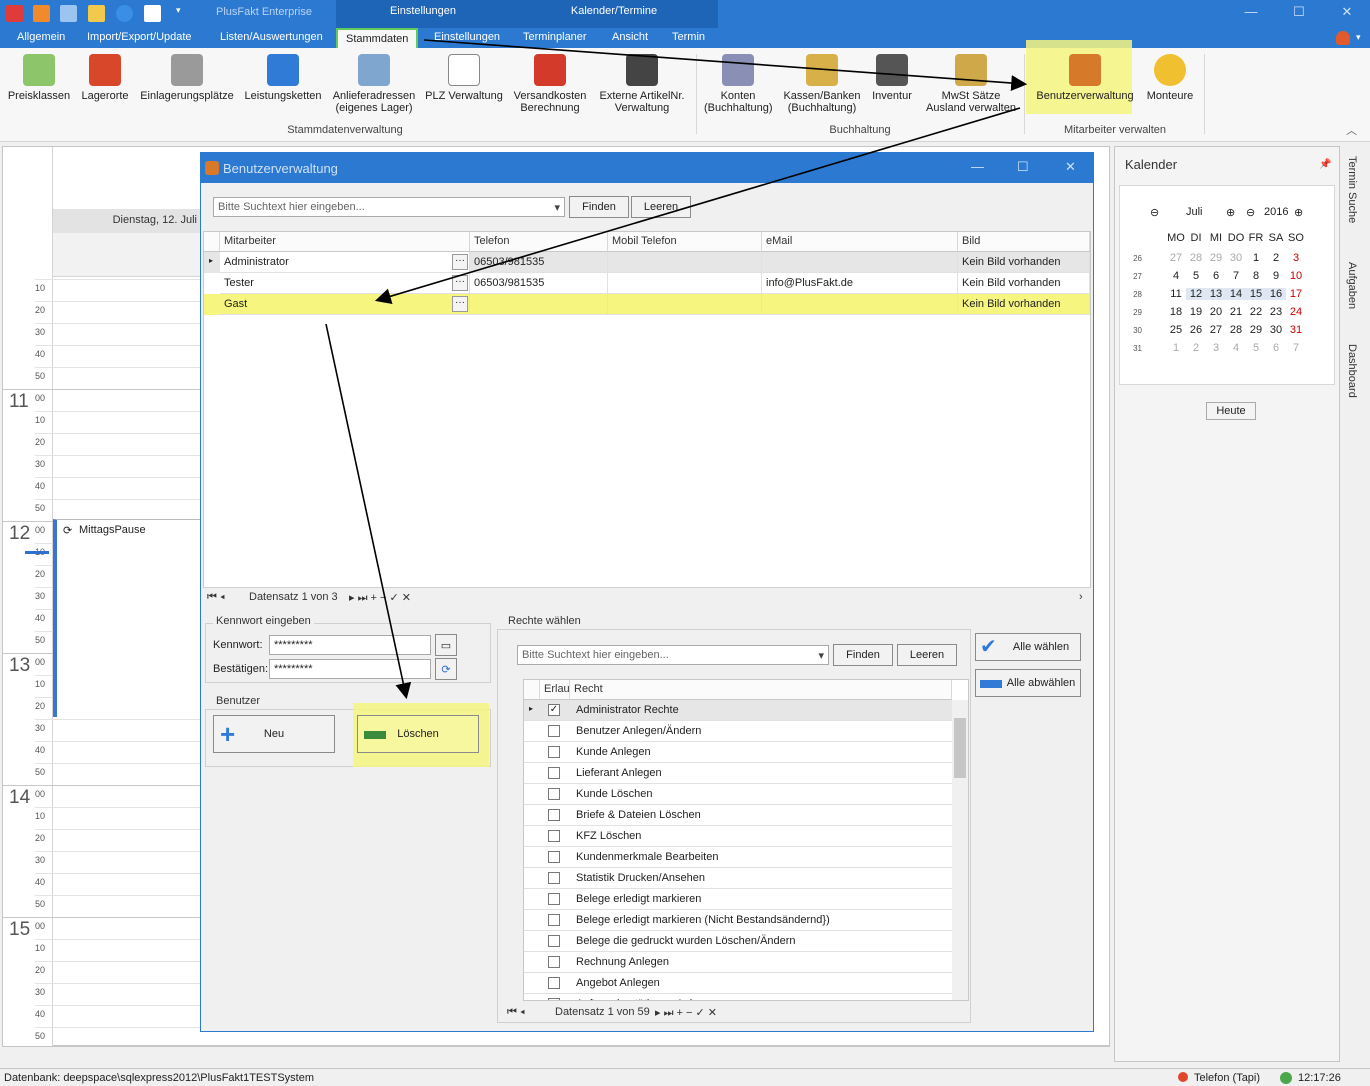 The image size is (1370, 1086). Describe the element at coordinates (1183, 1077) in the screenshot. I see `phone-status-icon` at that location.